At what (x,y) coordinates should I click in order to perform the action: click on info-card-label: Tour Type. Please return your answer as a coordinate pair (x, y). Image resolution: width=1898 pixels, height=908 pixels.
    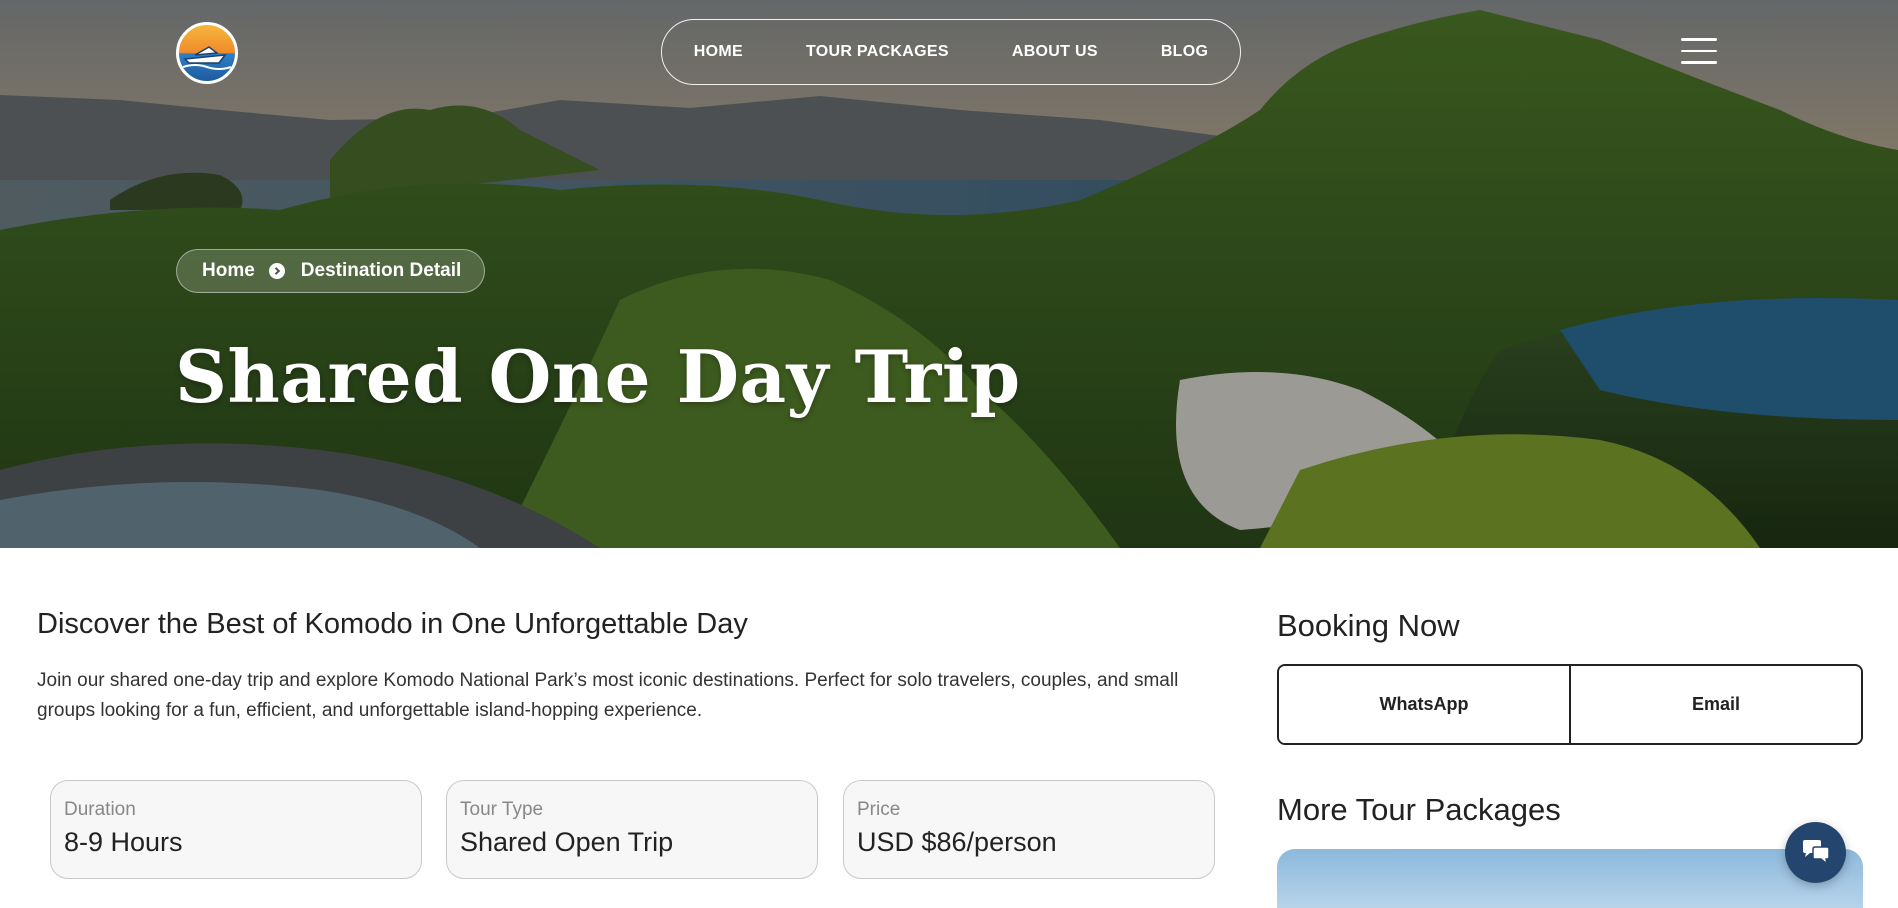
    Looking at the image, I should click on (502, 809).